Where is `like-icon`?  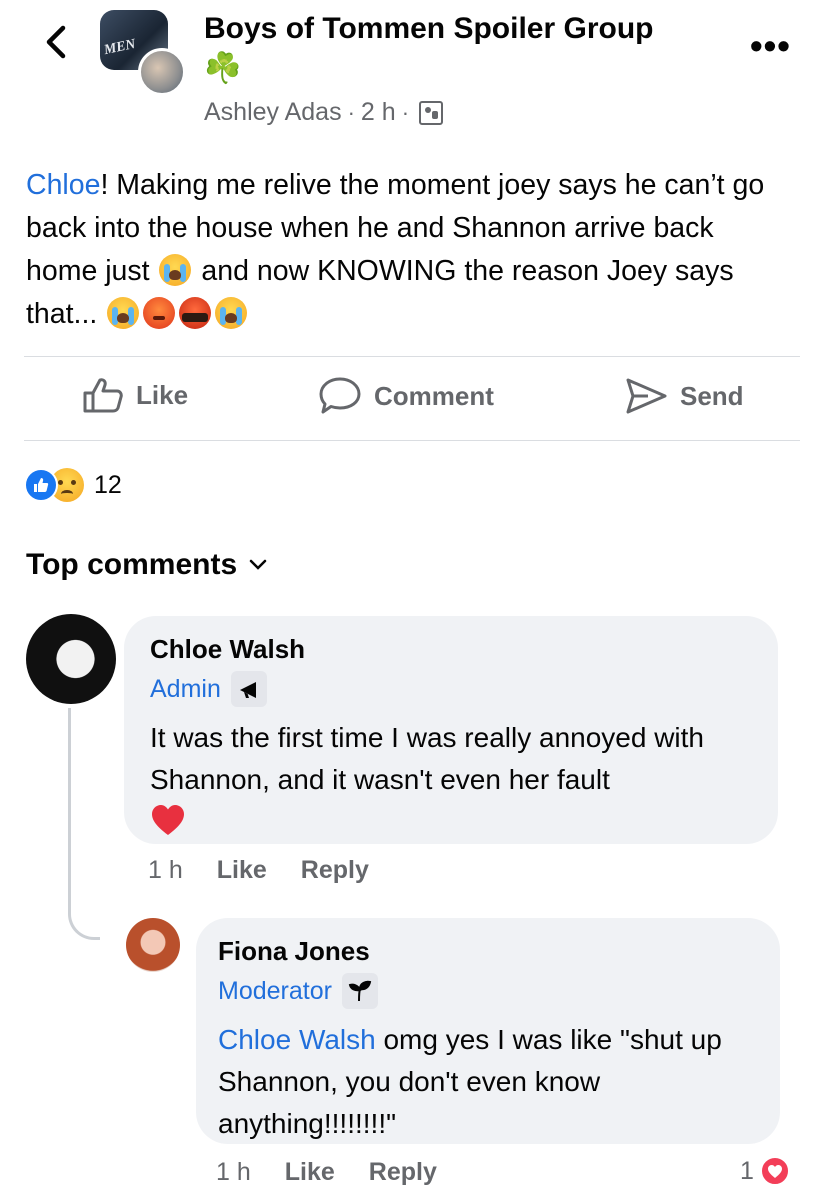
like-icon is located at coordinates (103, 395).